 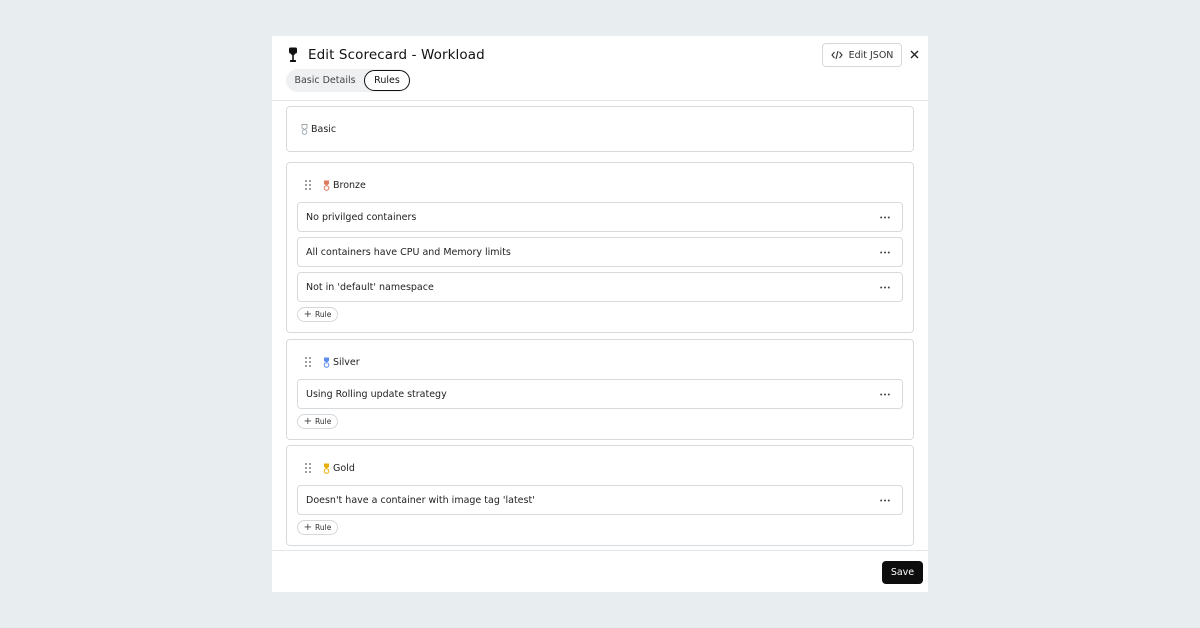 What do you see at coordinates (600, 571) in the screenshot?
I see `modal-footer: Save` at bounding box center [600, 571].